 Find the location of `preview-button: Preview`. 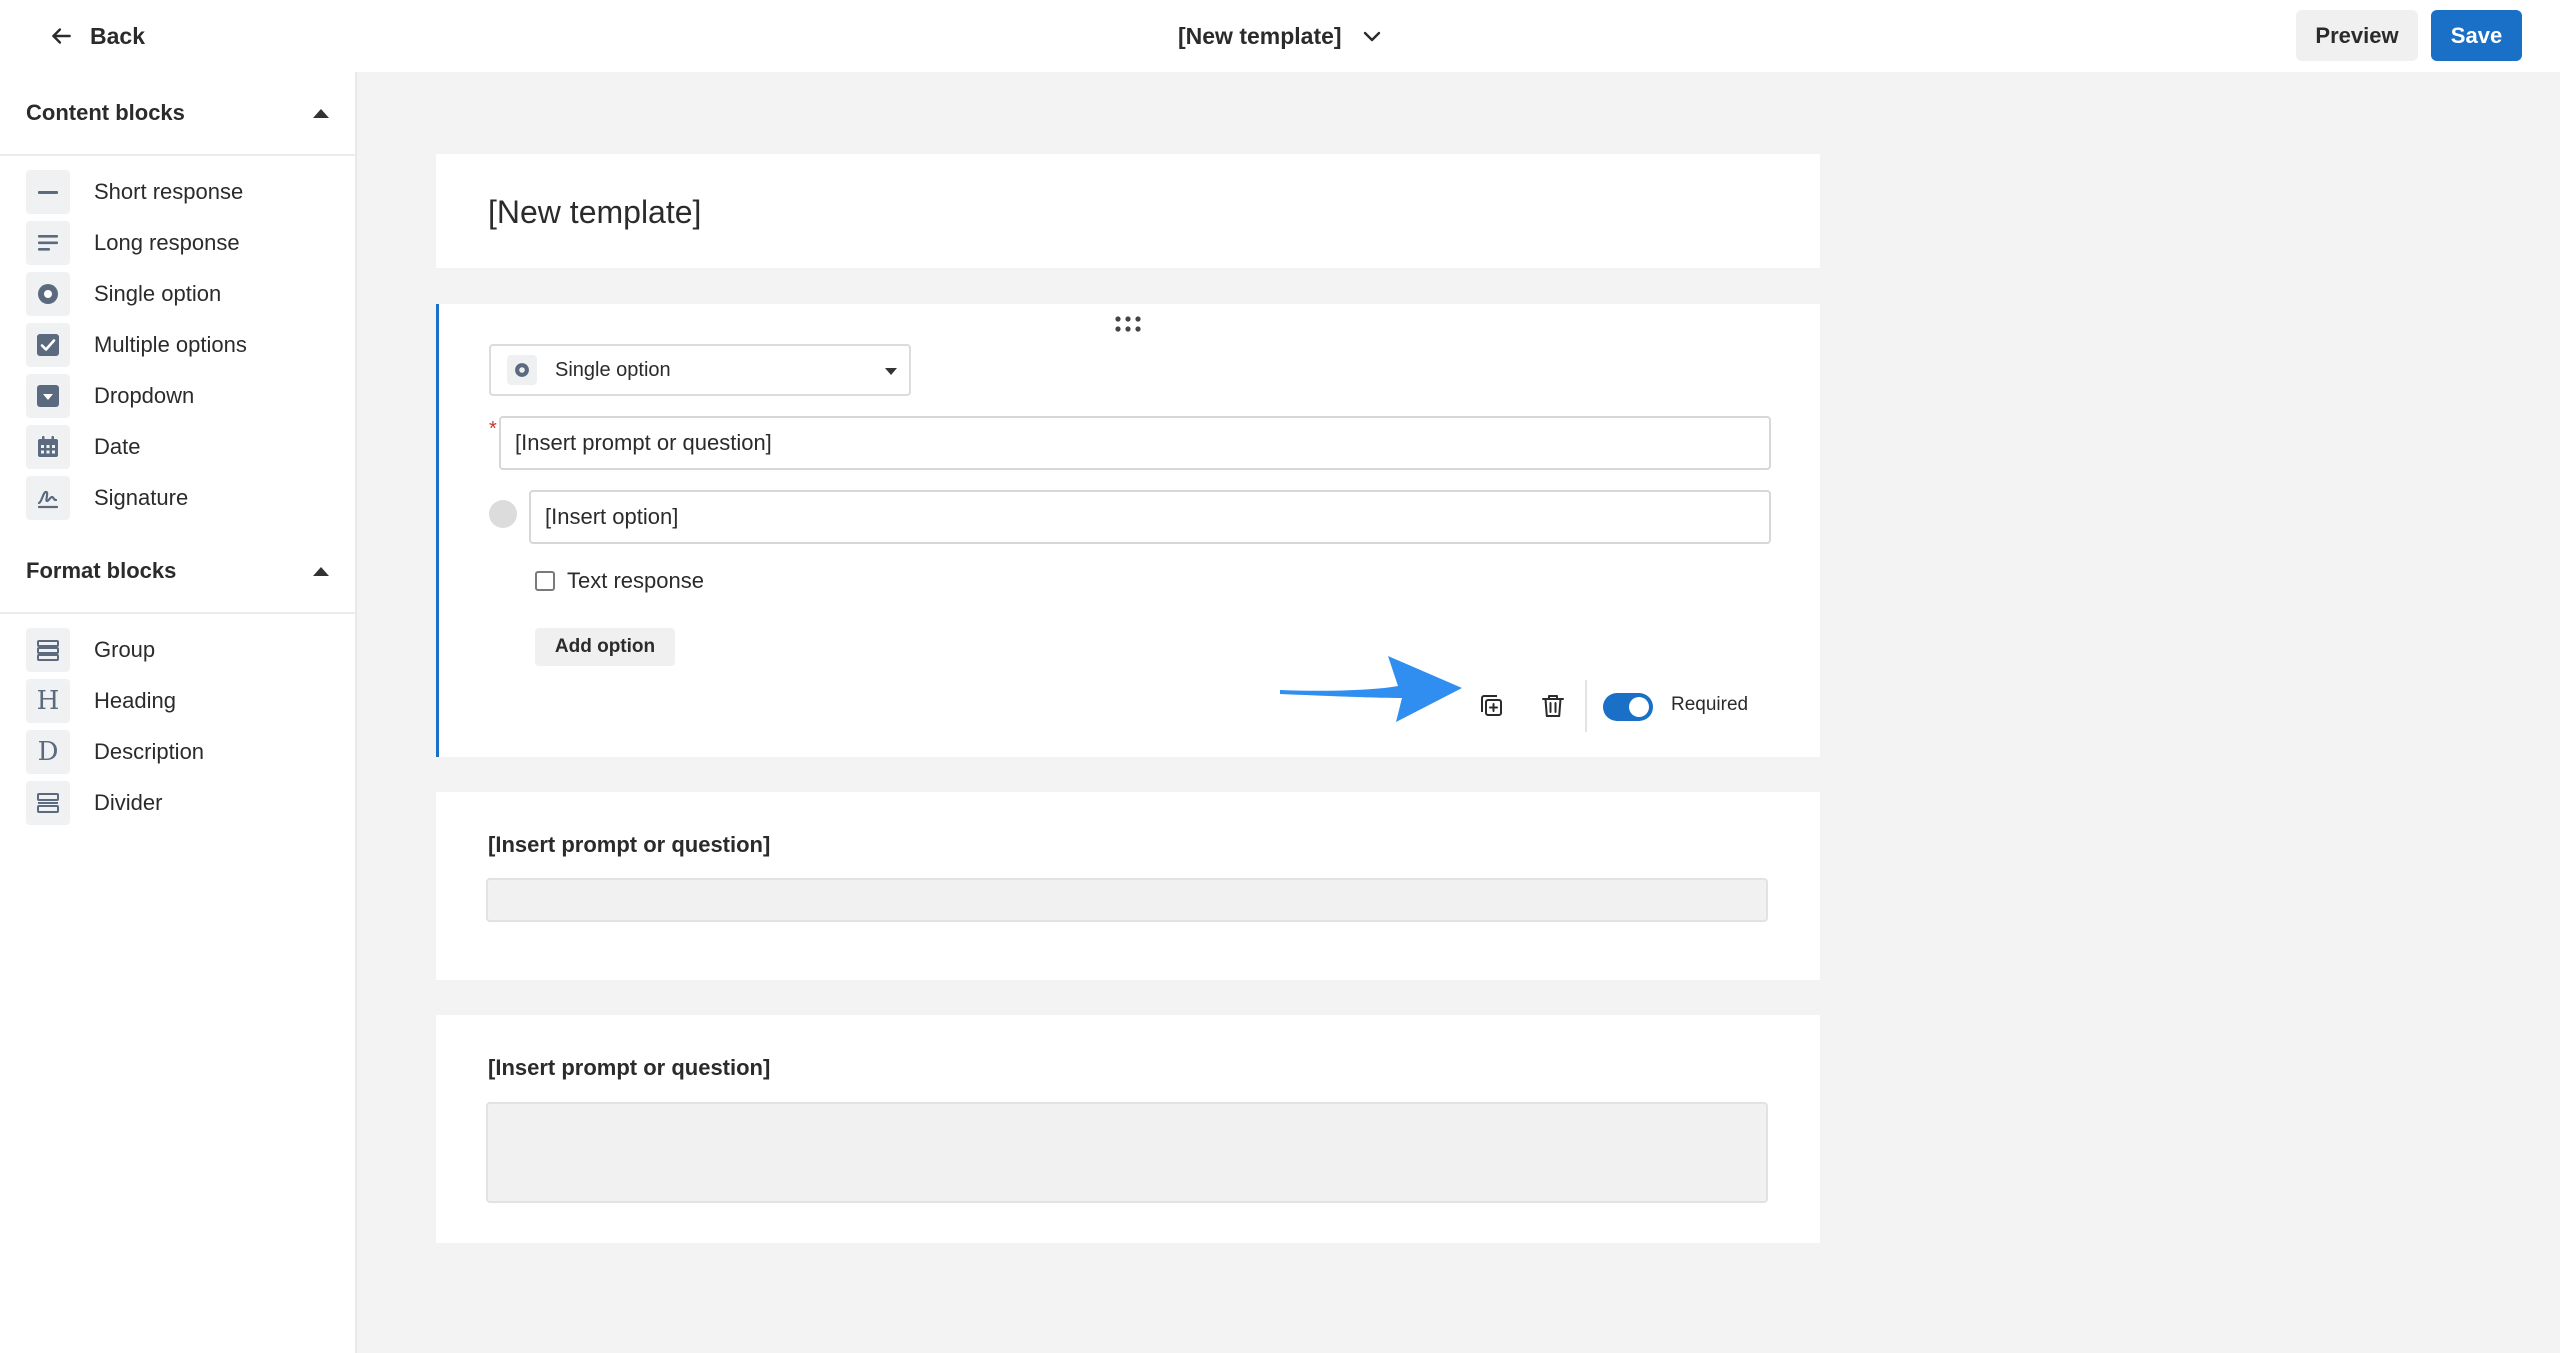

preview-button: Preview is located at coordinates (2357, 35).